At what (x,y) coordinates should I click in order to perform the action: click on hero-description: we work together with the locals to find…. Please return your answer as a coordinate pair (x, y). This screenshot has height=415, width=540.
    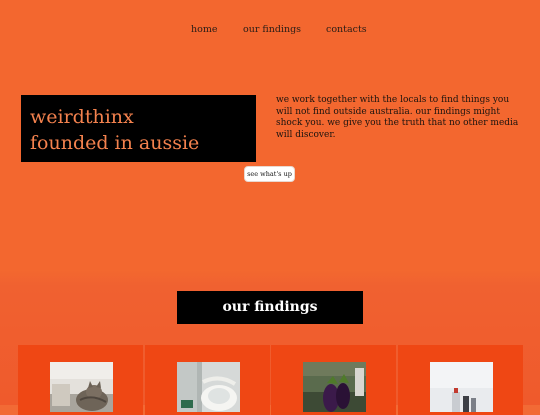
    Looking at the image, I should click on (397, 118).